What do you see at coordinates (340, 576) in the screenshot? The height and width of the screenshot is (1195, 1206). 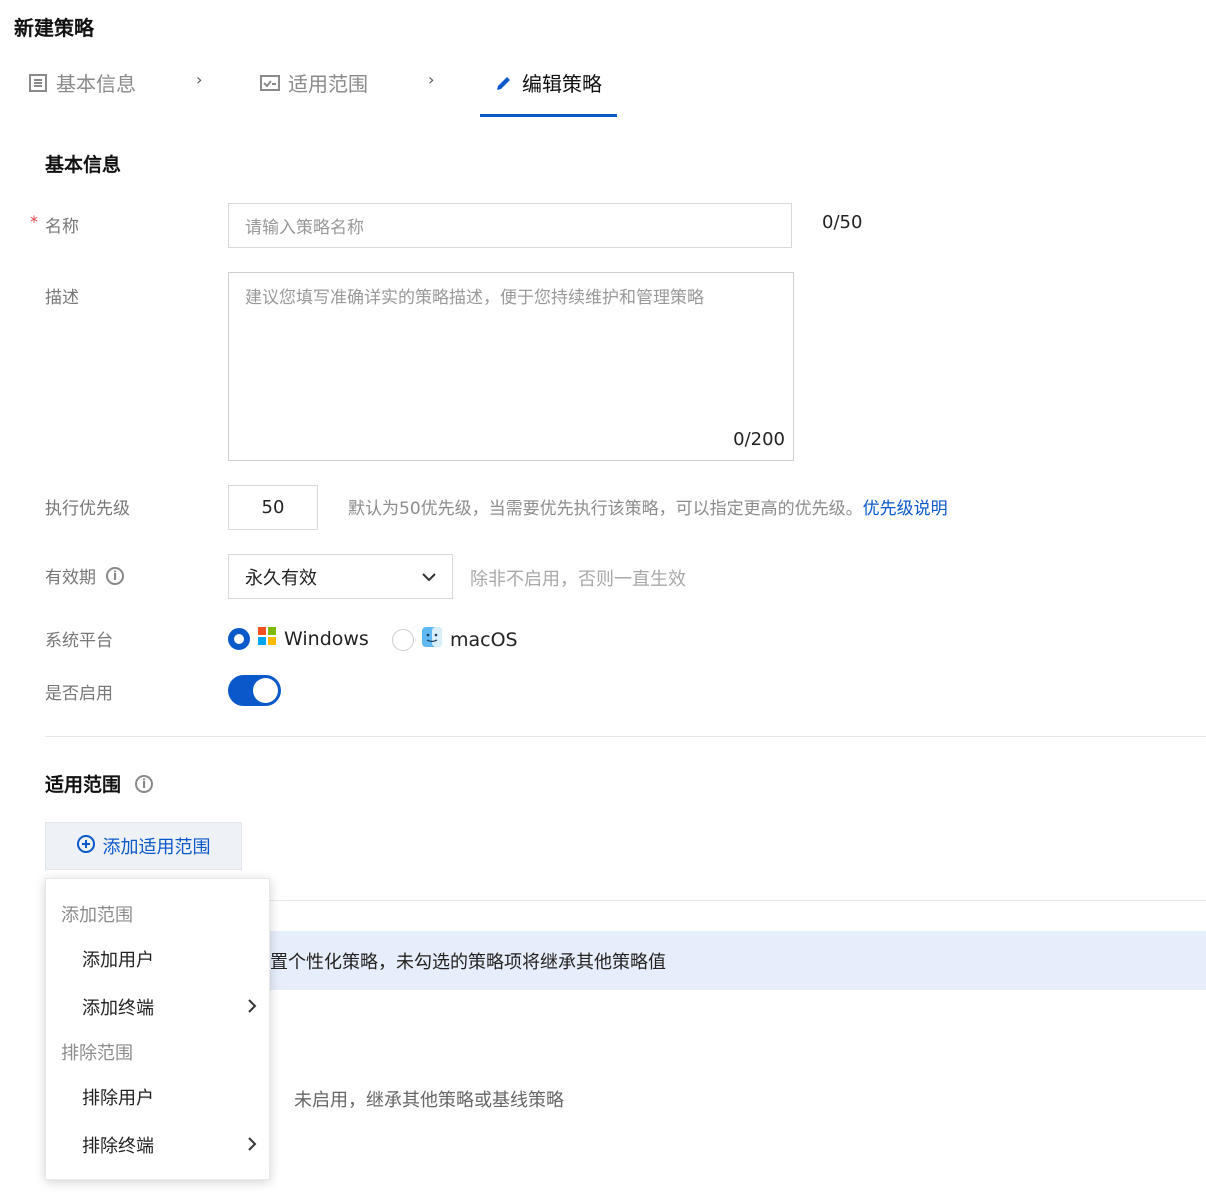 I see `validity-select: 永久有效` at bounding box center [340, 576].